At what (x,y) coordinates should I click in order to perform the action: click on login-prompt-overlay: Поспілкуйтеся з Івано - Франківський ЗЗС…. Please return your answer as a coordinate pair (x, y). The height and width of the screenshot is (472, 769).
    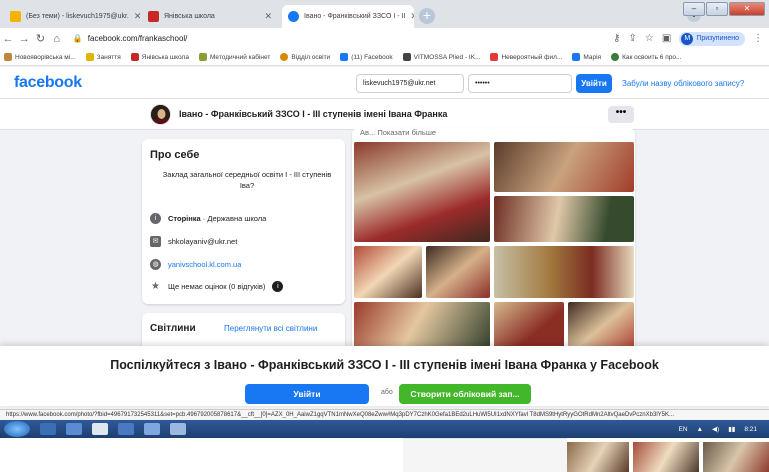
    Looking at the image, I should click on (384, 376).